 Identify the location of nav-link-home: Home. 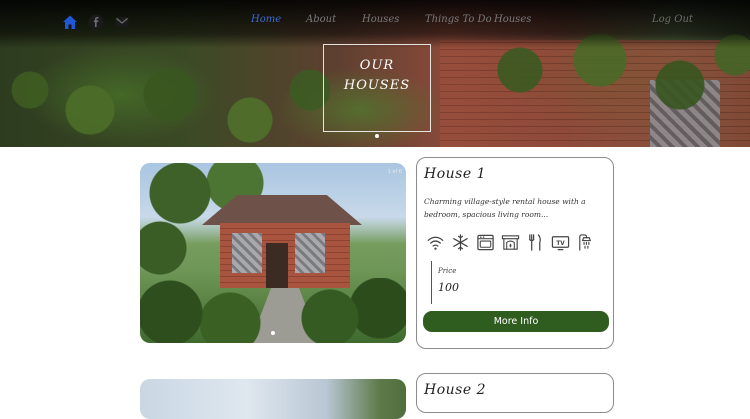
(266, 19).